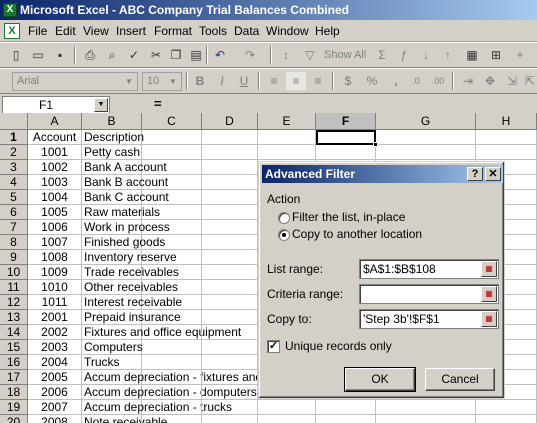  I want to click on menu-format: Format, so click(173, 31).